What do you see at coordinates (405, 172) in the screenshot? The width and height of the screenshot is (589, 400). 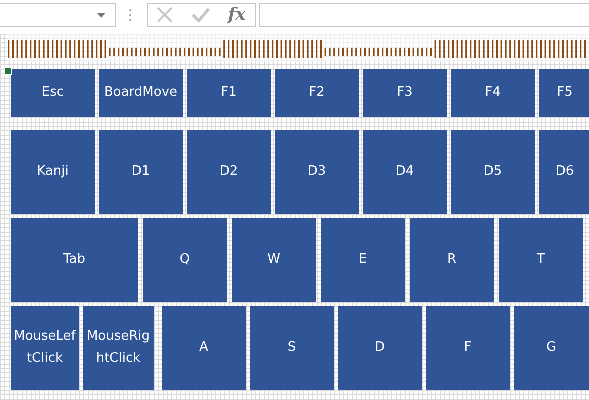 I see `key-button: D4` at bounding box center [405, 172].